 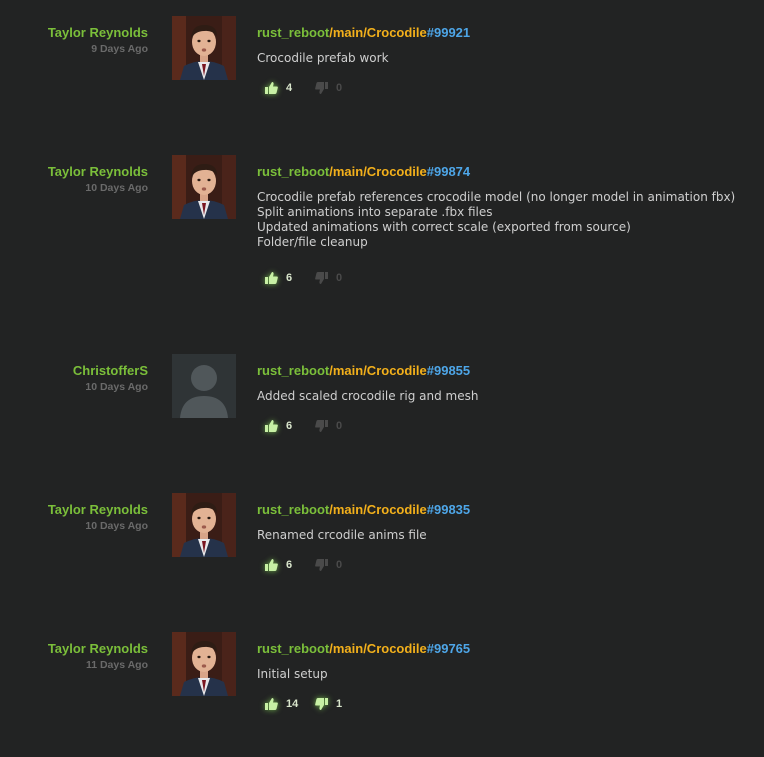 What do you see at coordinates (497, 510) in the screenshot?
I see `commit-ref: rust_reboot/main/Crocodile#99835` at bounding box center [497, 510].